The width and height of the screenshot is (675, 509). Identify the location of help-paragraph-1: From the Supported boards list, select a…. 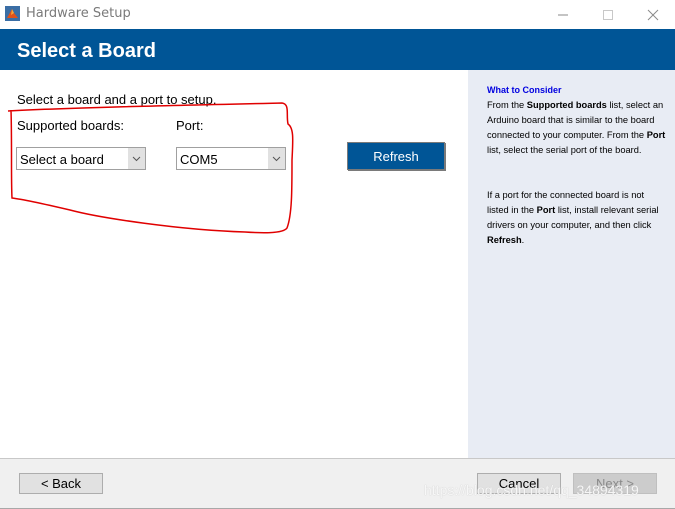
(577, 128).